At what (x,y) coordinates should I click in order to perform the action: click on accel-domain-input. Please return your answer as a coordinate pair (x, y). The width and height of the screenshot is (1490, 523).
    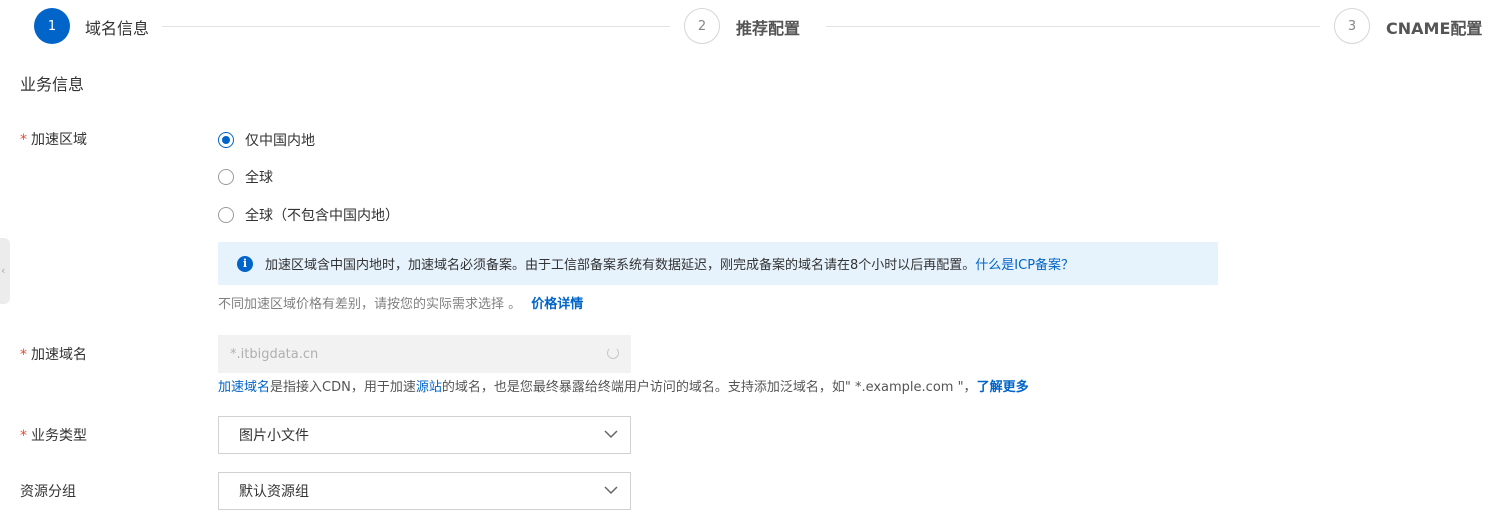
    Looking at the image, I should click on (424, 354).